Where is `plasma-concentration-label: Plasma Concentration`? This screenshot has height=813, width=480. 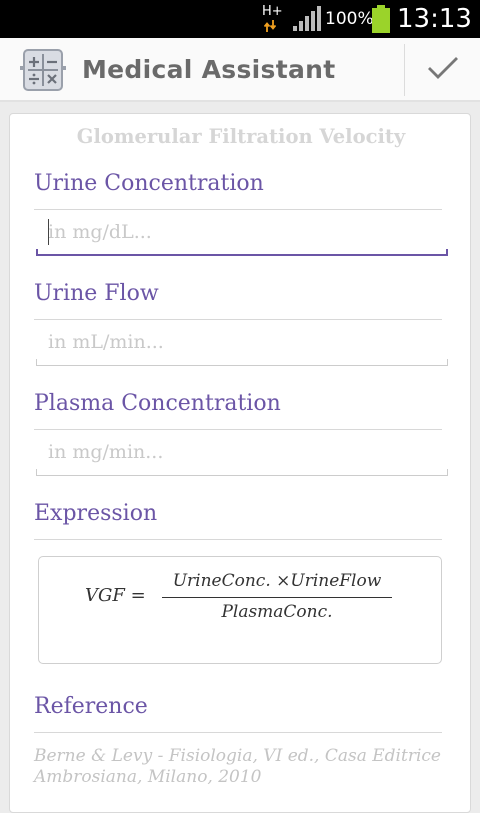 plasma-concentration-label: Plasma Concentration is located at coordinates (157, 403).